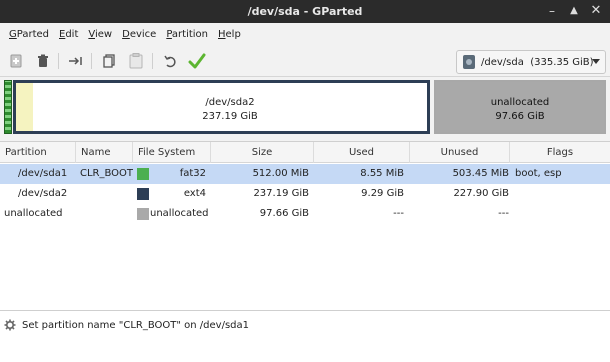 Image resolution: width=610 pixels, height=362 pixels. I want to click on new-partition-button, so click(16, 61).